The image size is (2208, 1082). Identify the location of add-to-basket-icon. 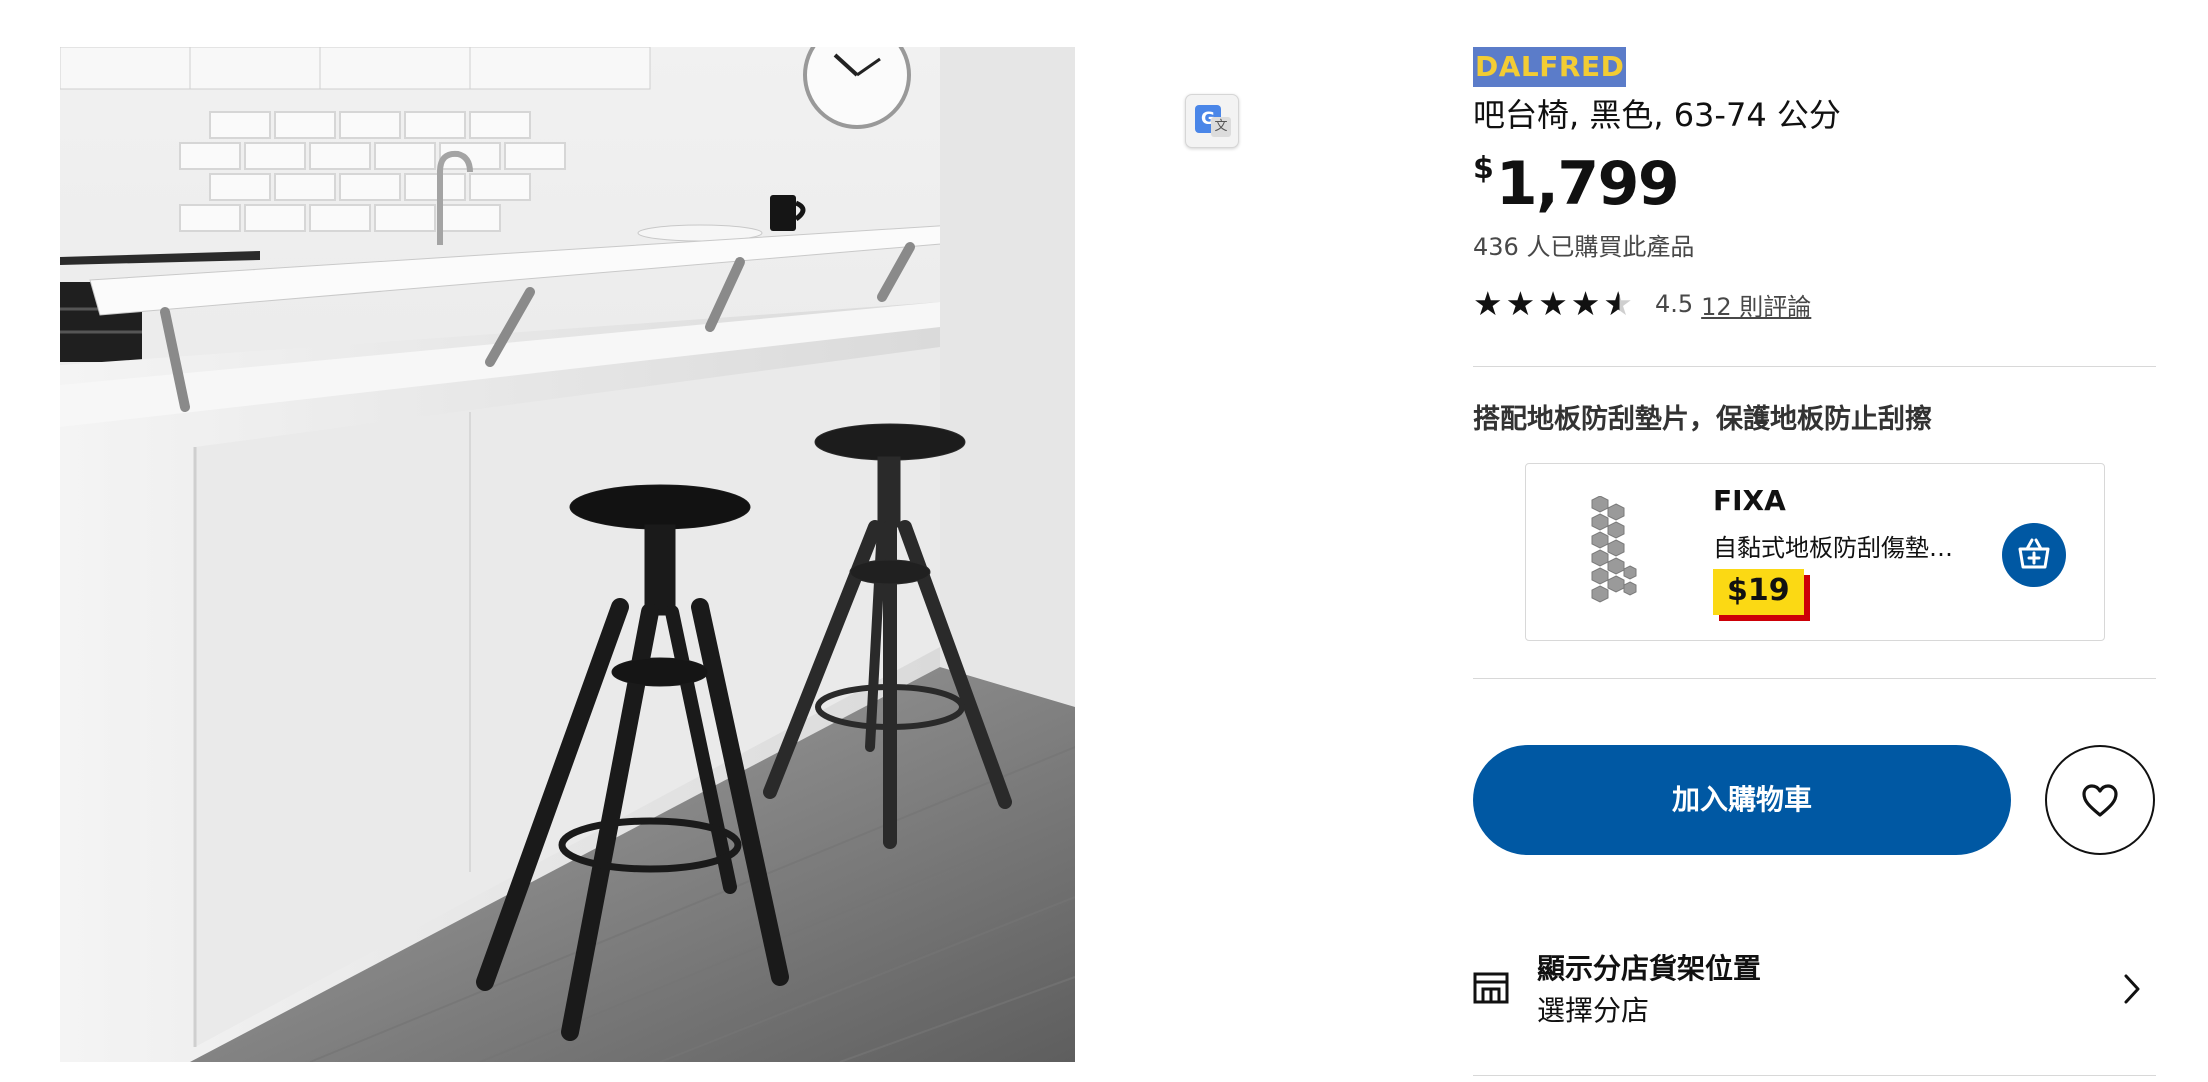
(2034, 553).